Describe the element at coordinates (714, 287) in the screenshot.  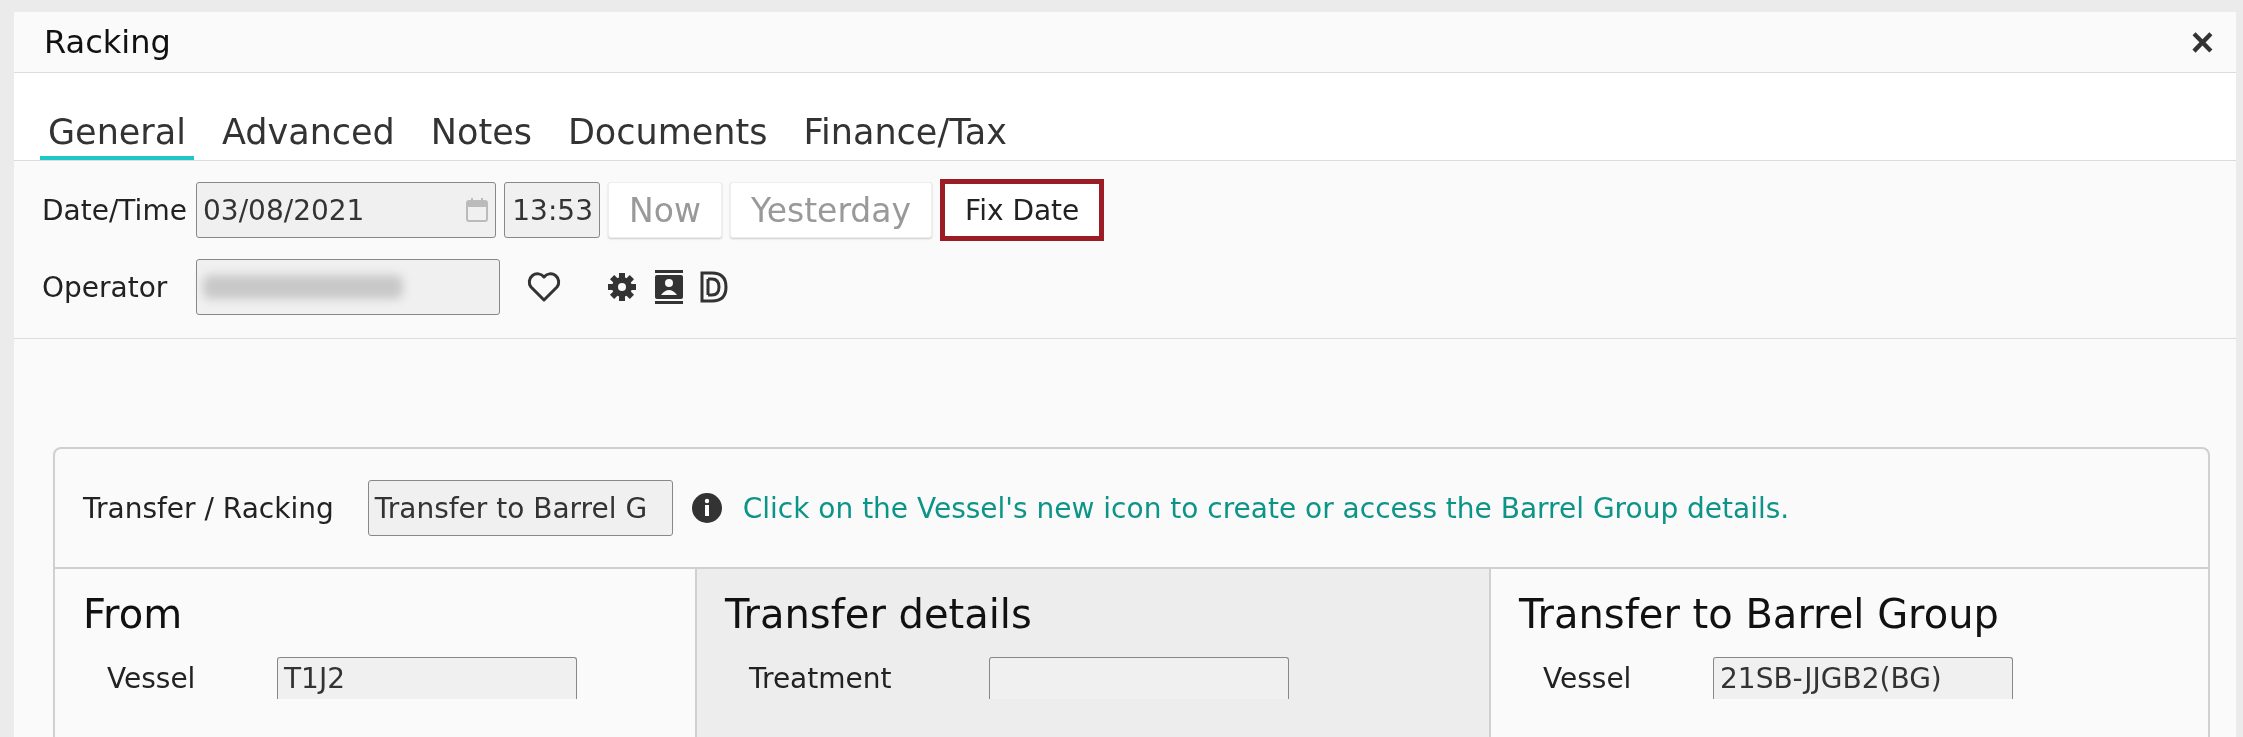
I see `document-icon` at that location.